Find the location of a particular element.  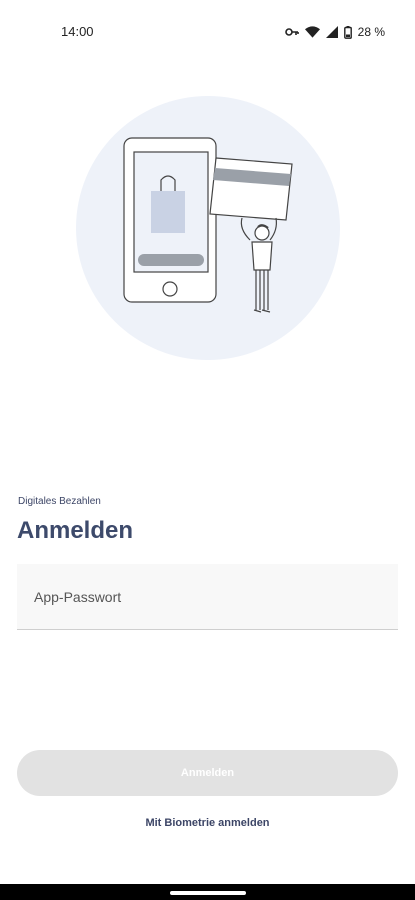

login-button: Anmelden is located at coordinates (207, 773).